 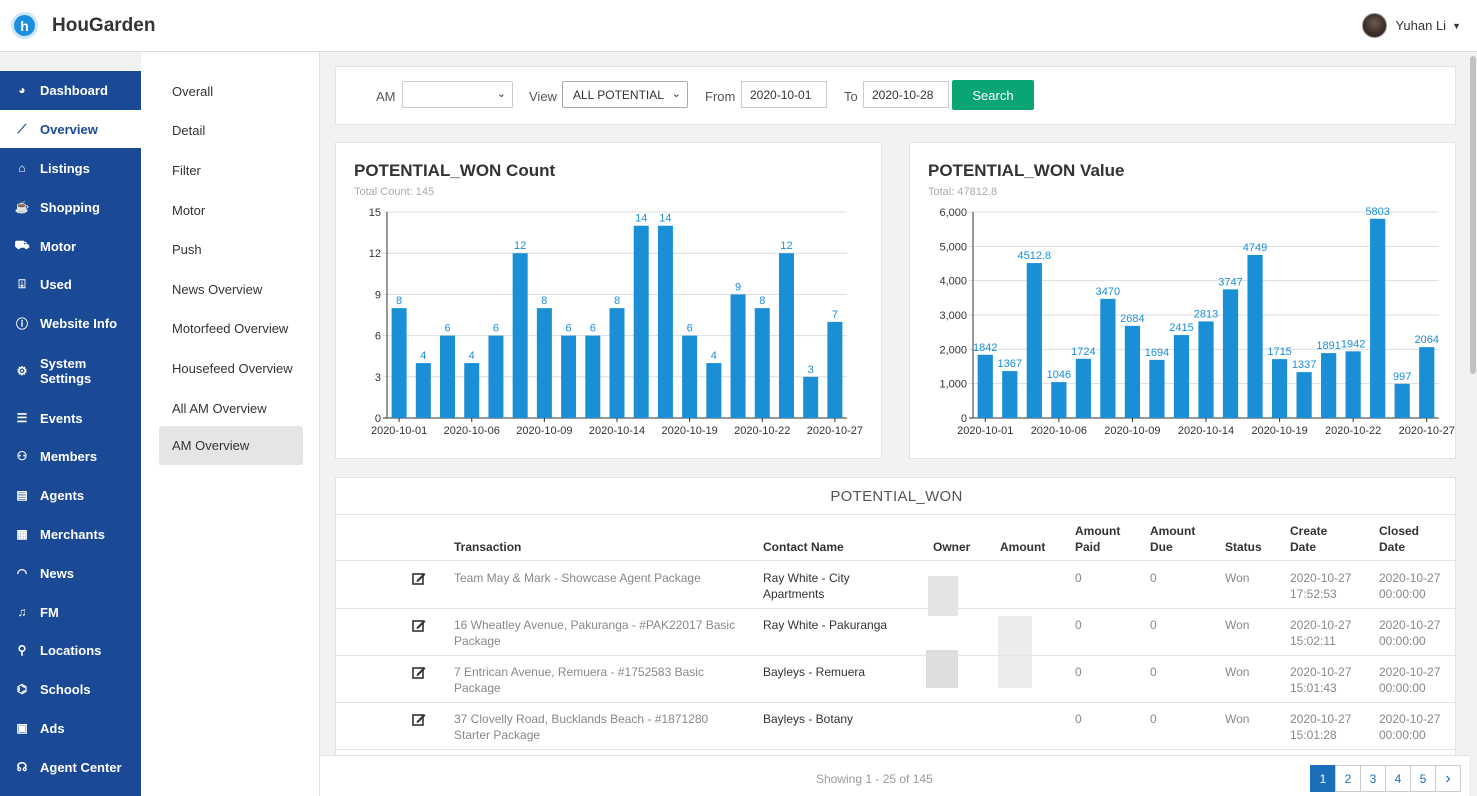 What do you see at coordinates (70, 284) in the screenshot?
I see `sidebar-item-used: ⍗ Used` at bounding box center [70, 284].